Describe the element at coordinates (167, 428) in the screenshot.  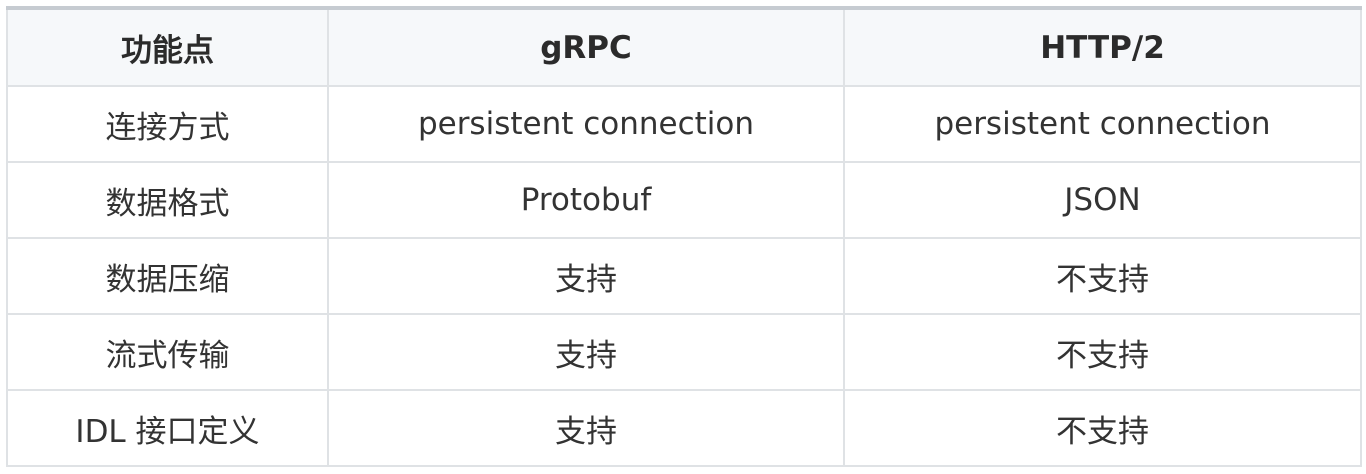
I see `feature-cell: IDL 接口定义` at that location.